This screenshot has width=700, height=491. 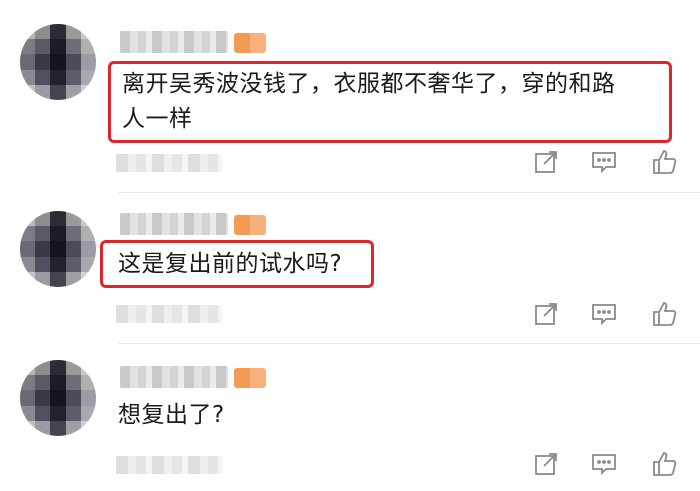 What do you see at coordinates (230, 264) in the screenshot?
I see `comment-text: 这是复出前的试水吗?` at bounding box center [230, 264].